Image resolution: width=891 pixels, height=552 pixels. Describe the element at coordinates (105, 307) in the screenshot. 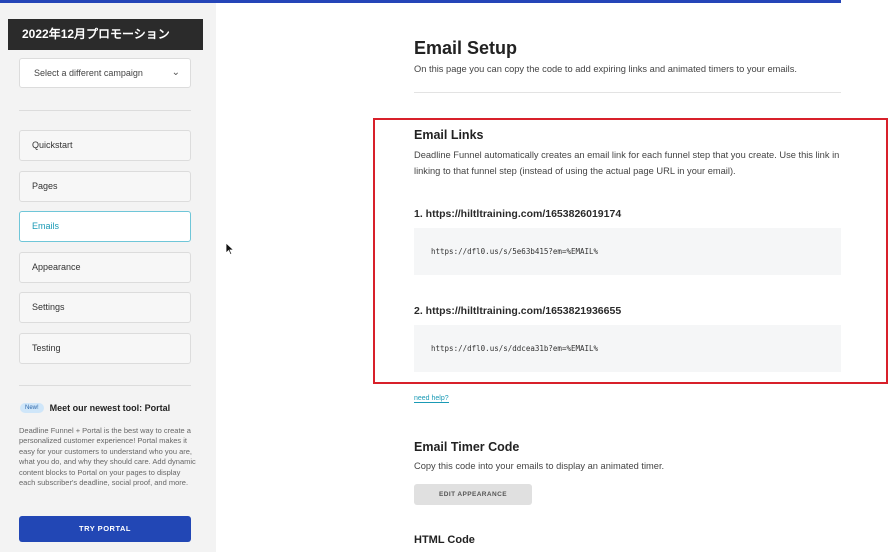

I see `sidebar-item-settings: Settings` at that location.